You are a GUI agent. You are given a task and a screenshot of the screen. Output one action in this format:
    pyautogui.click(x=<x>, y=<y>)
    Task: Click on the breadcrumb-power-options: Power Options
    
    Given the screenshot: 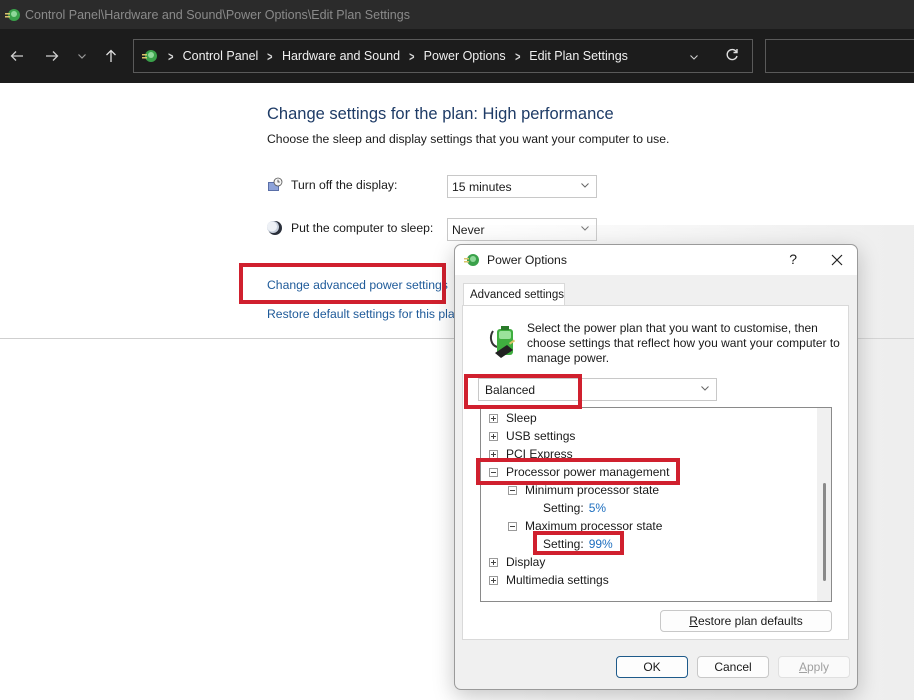 What is the action you would take?
    pyautogui.click(x=465, y=56)
    